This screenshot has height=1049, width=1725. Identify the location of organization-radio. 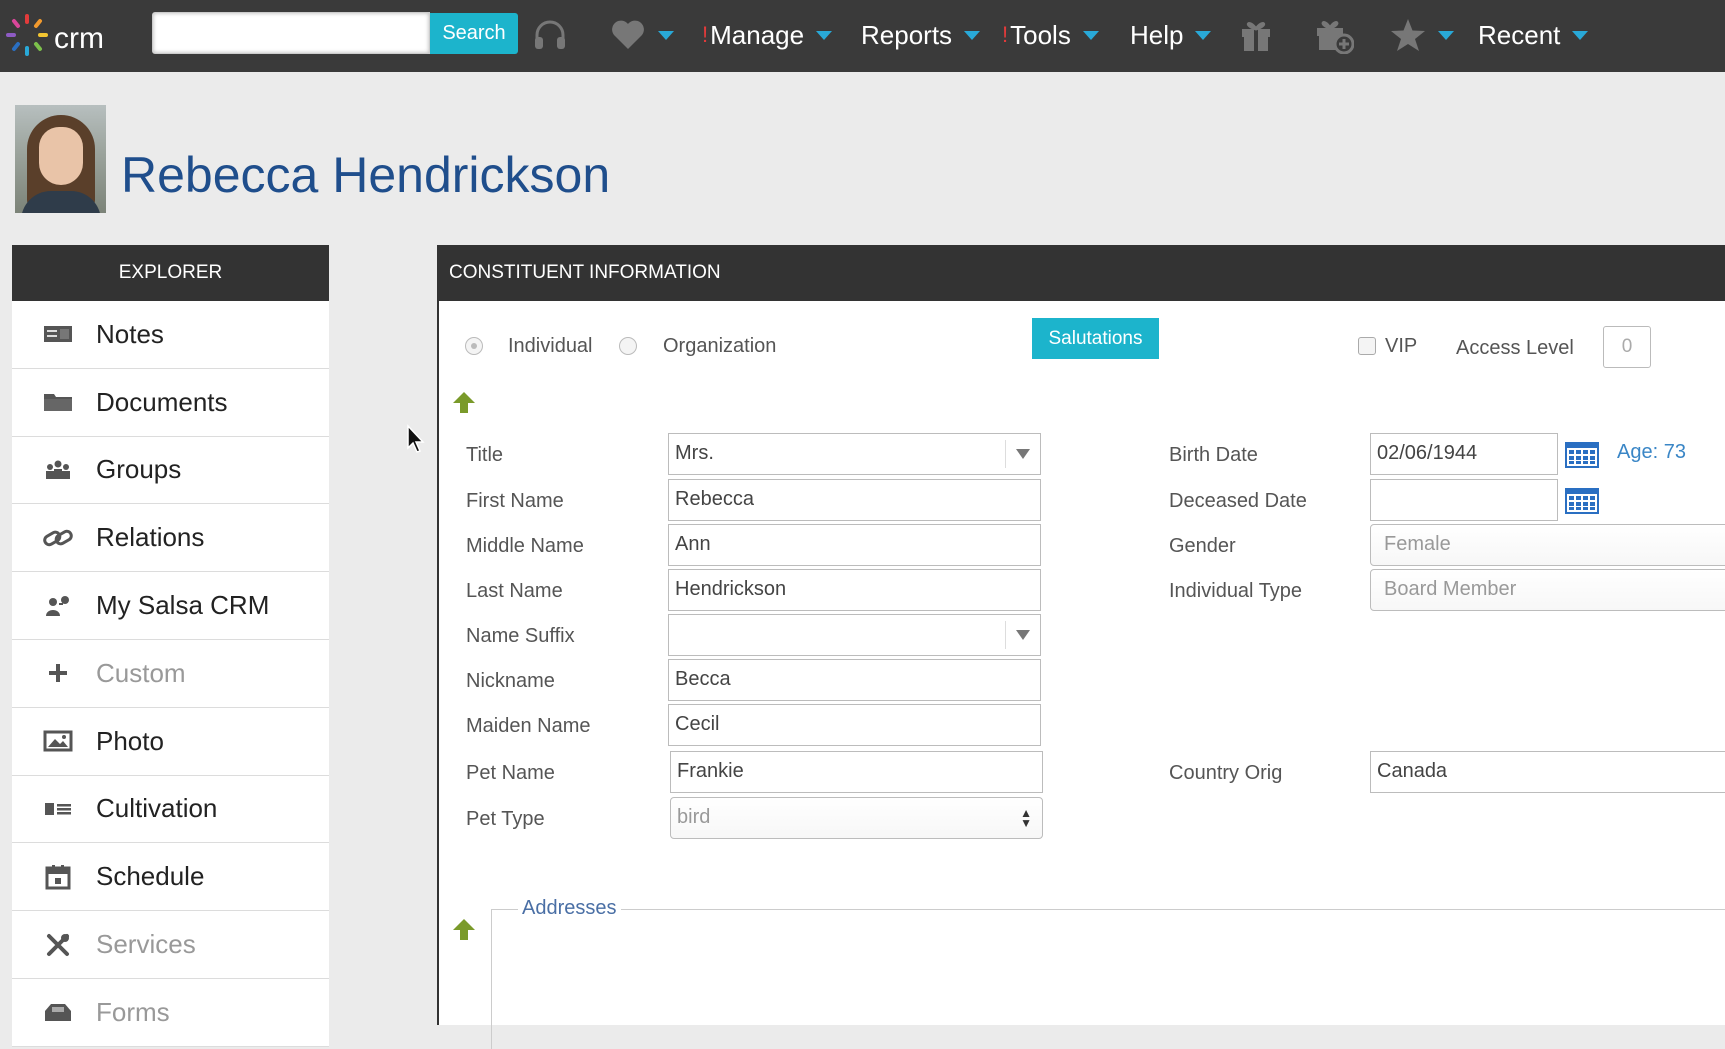
(628, 346).